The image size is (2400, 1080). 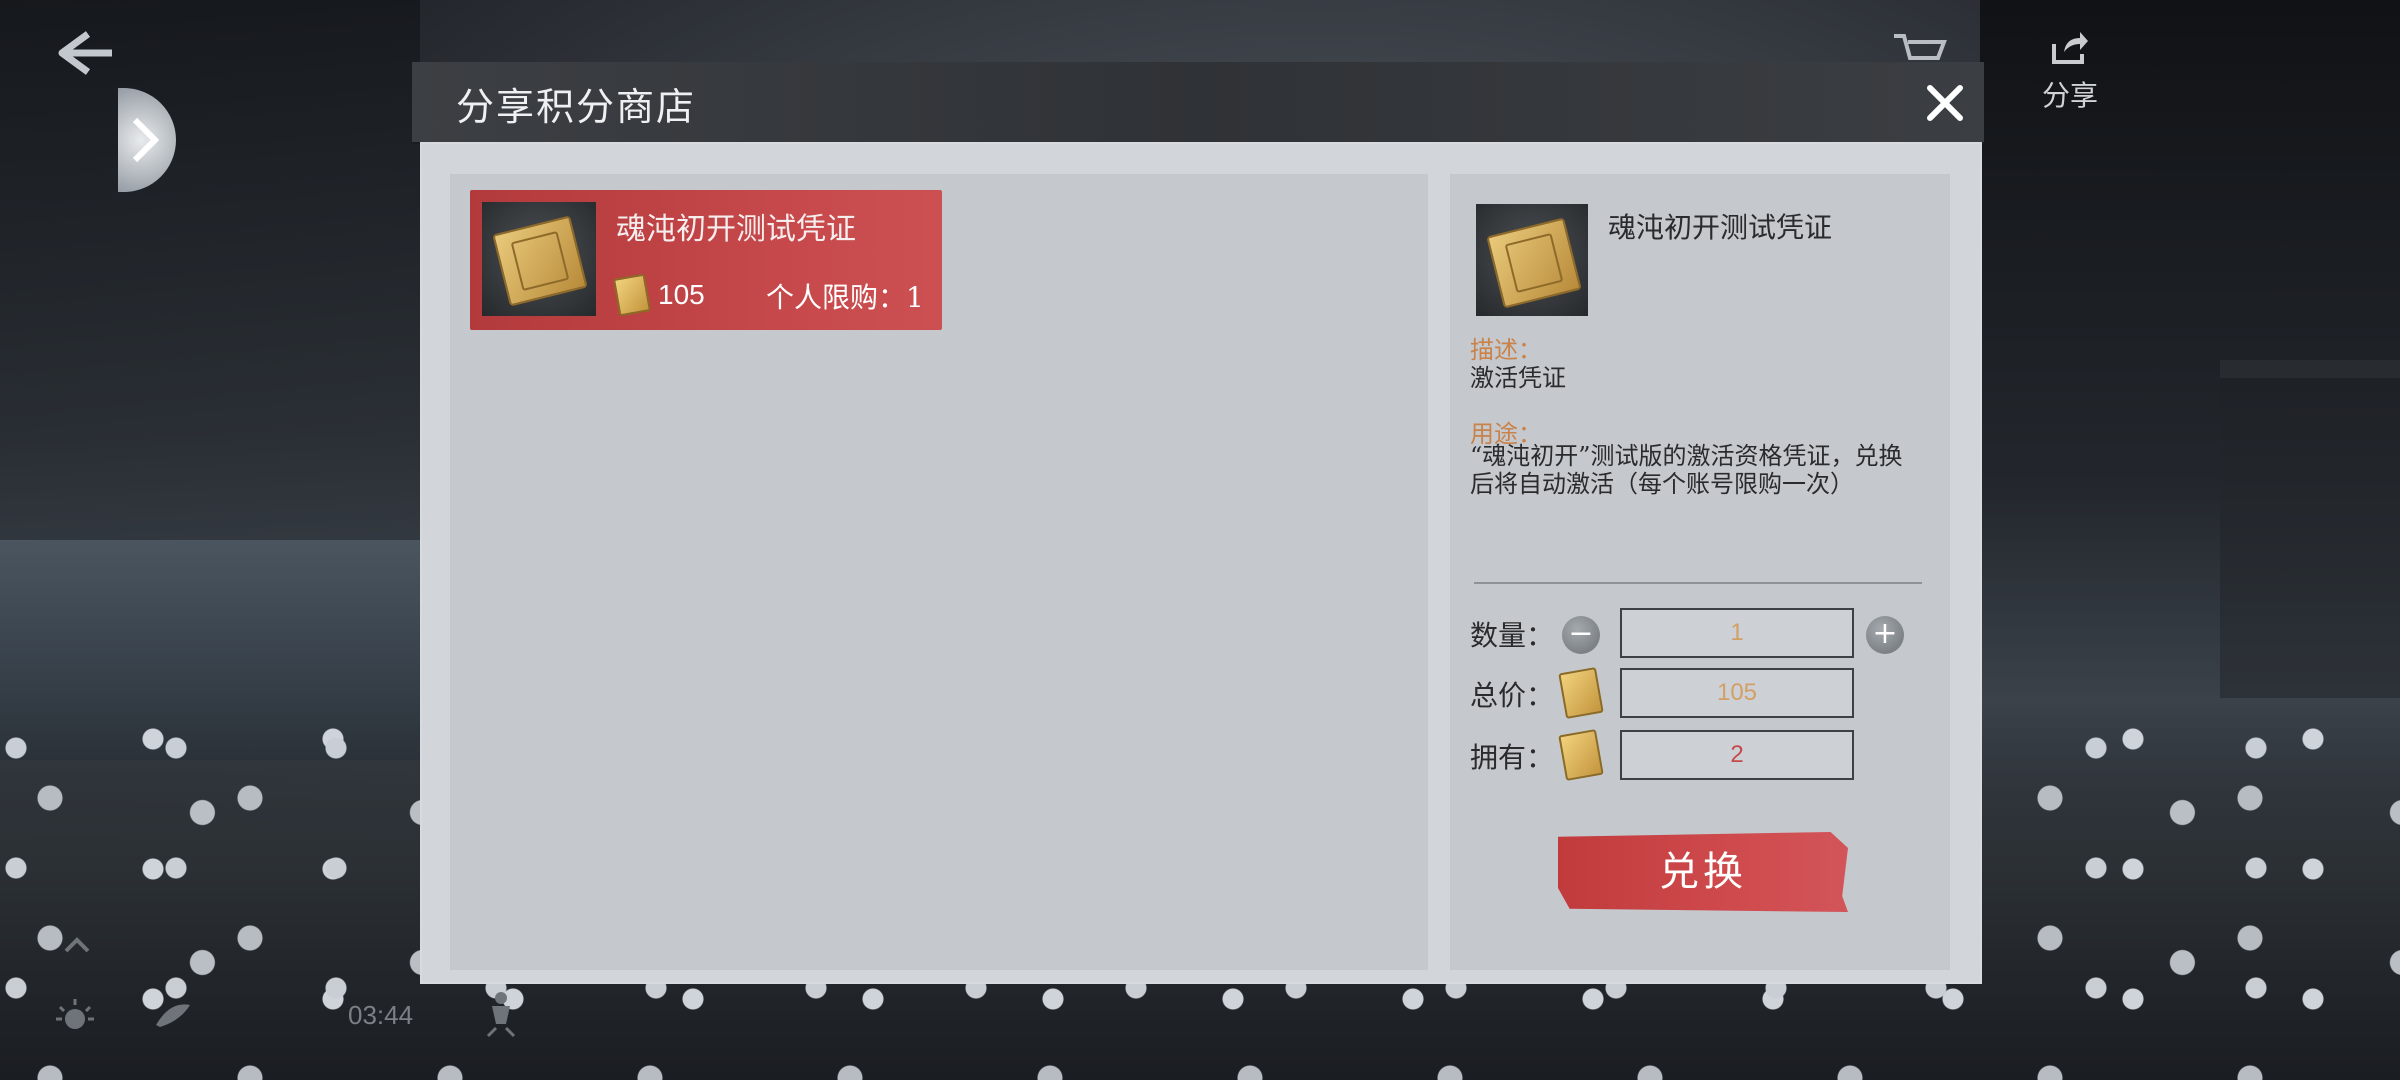 I want to click on timer-text: 03:44, so click(x=381, y=1015).